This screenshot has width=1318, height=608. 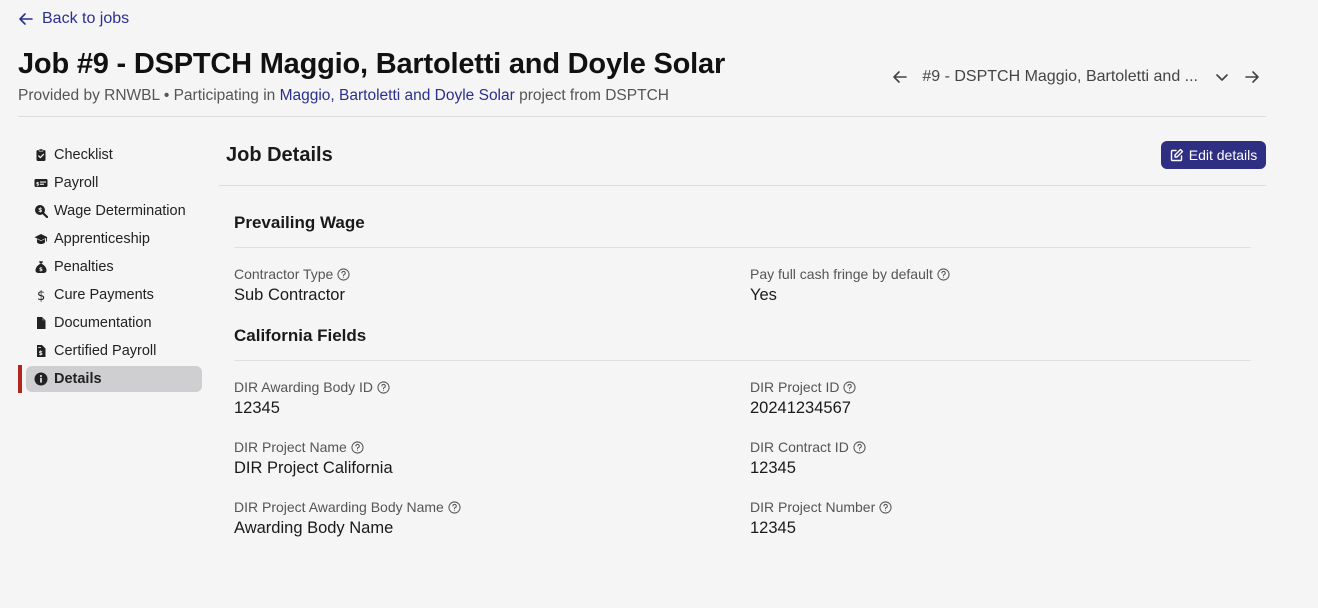 I want to click on field-label: DIR Project Awarding Body Name, so click(x=339, y=507).